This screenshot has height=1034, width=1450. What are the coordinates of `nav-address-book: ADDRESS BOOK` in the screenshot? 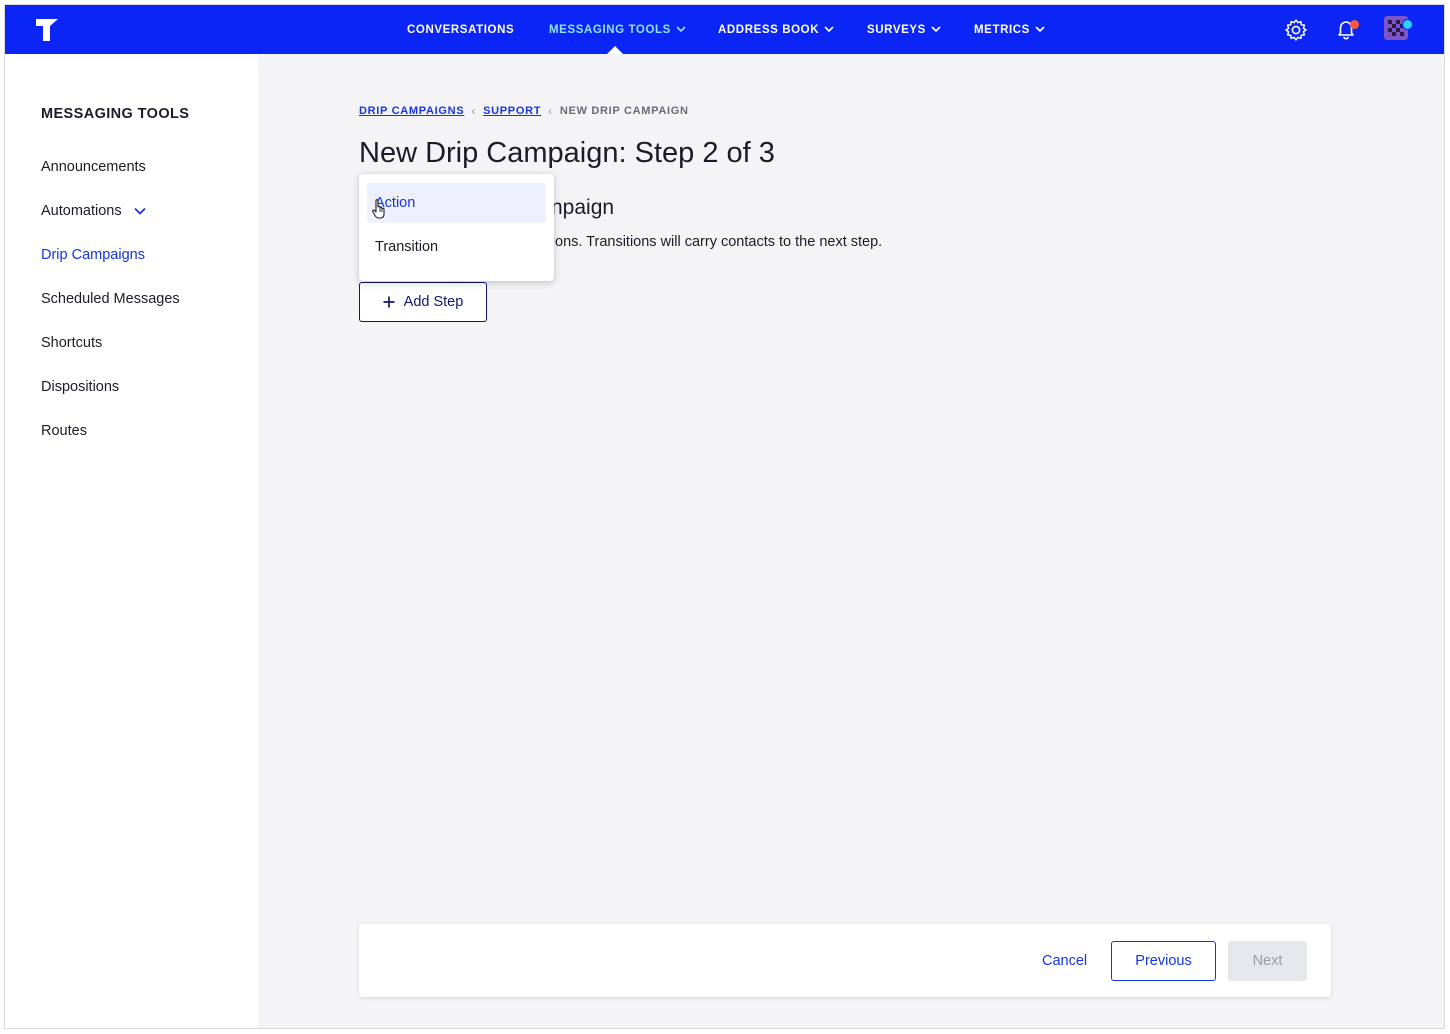 It's located at (776, 29).